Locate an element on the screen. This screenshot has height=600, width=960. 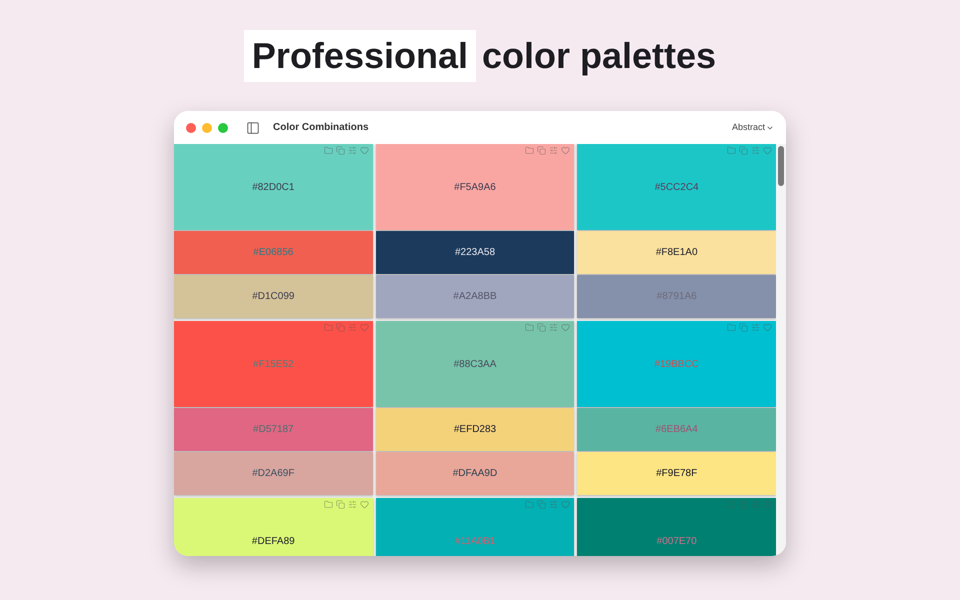
hex-code: #E06856 is located at coordinates (273, 253).